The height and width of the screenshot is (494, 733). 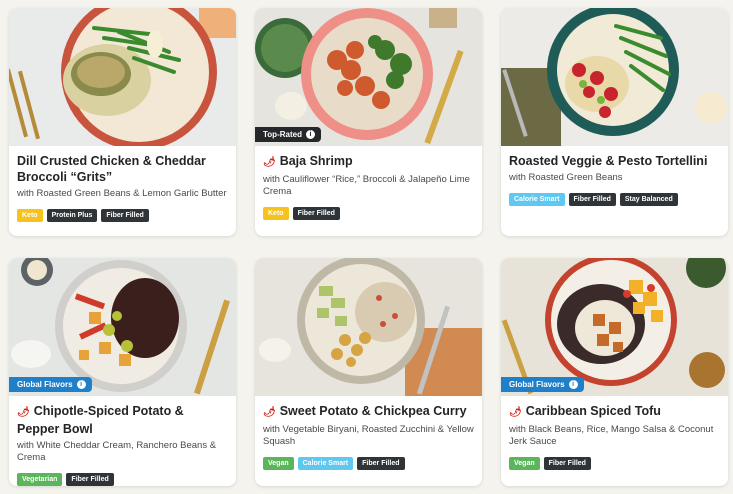 I want to click on top-rated-badge: Top-Rated i, so click(x=288, y=134).